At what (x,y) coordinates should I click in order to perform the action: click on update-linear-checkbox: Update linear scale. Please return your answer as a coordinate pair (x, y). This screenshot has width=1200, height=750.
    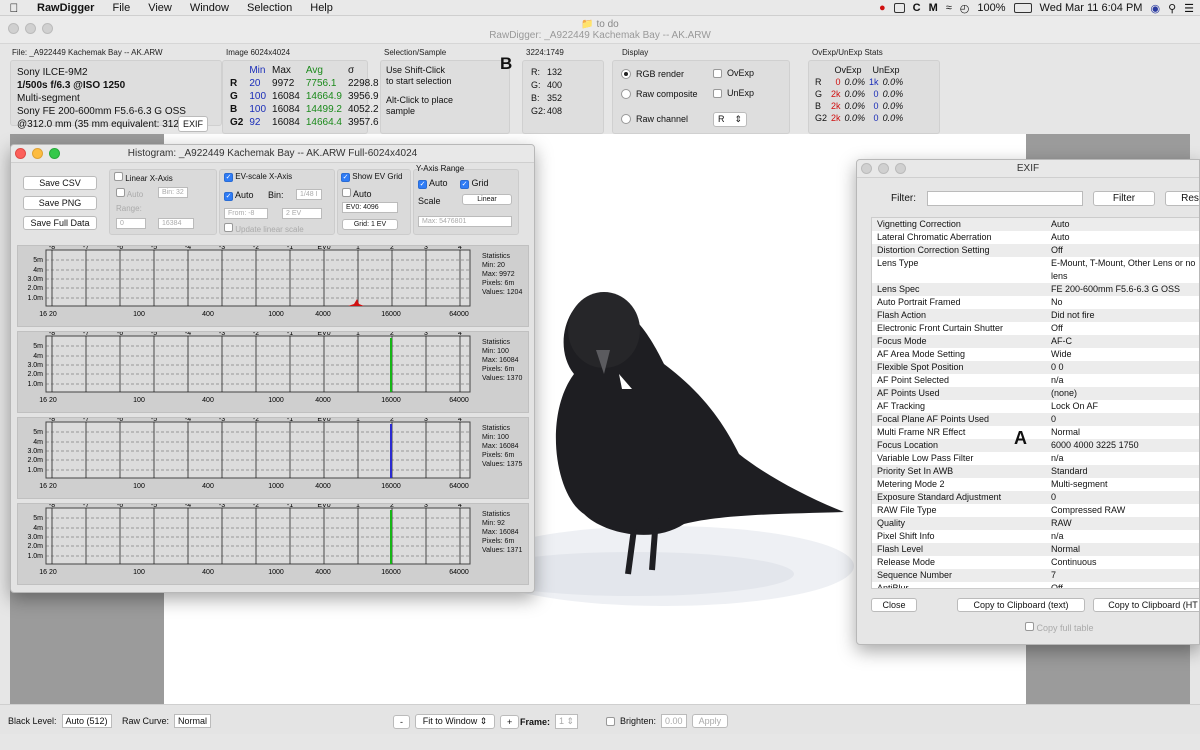
    Looking at the image, I should click on (264, 228).